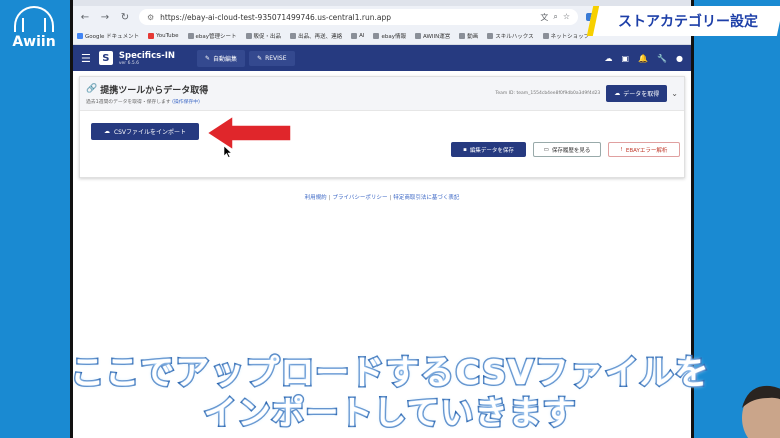 The width and height of the screenshot is (780, 438). I want to click on mouse-cursor-icon, so click(228, 152).